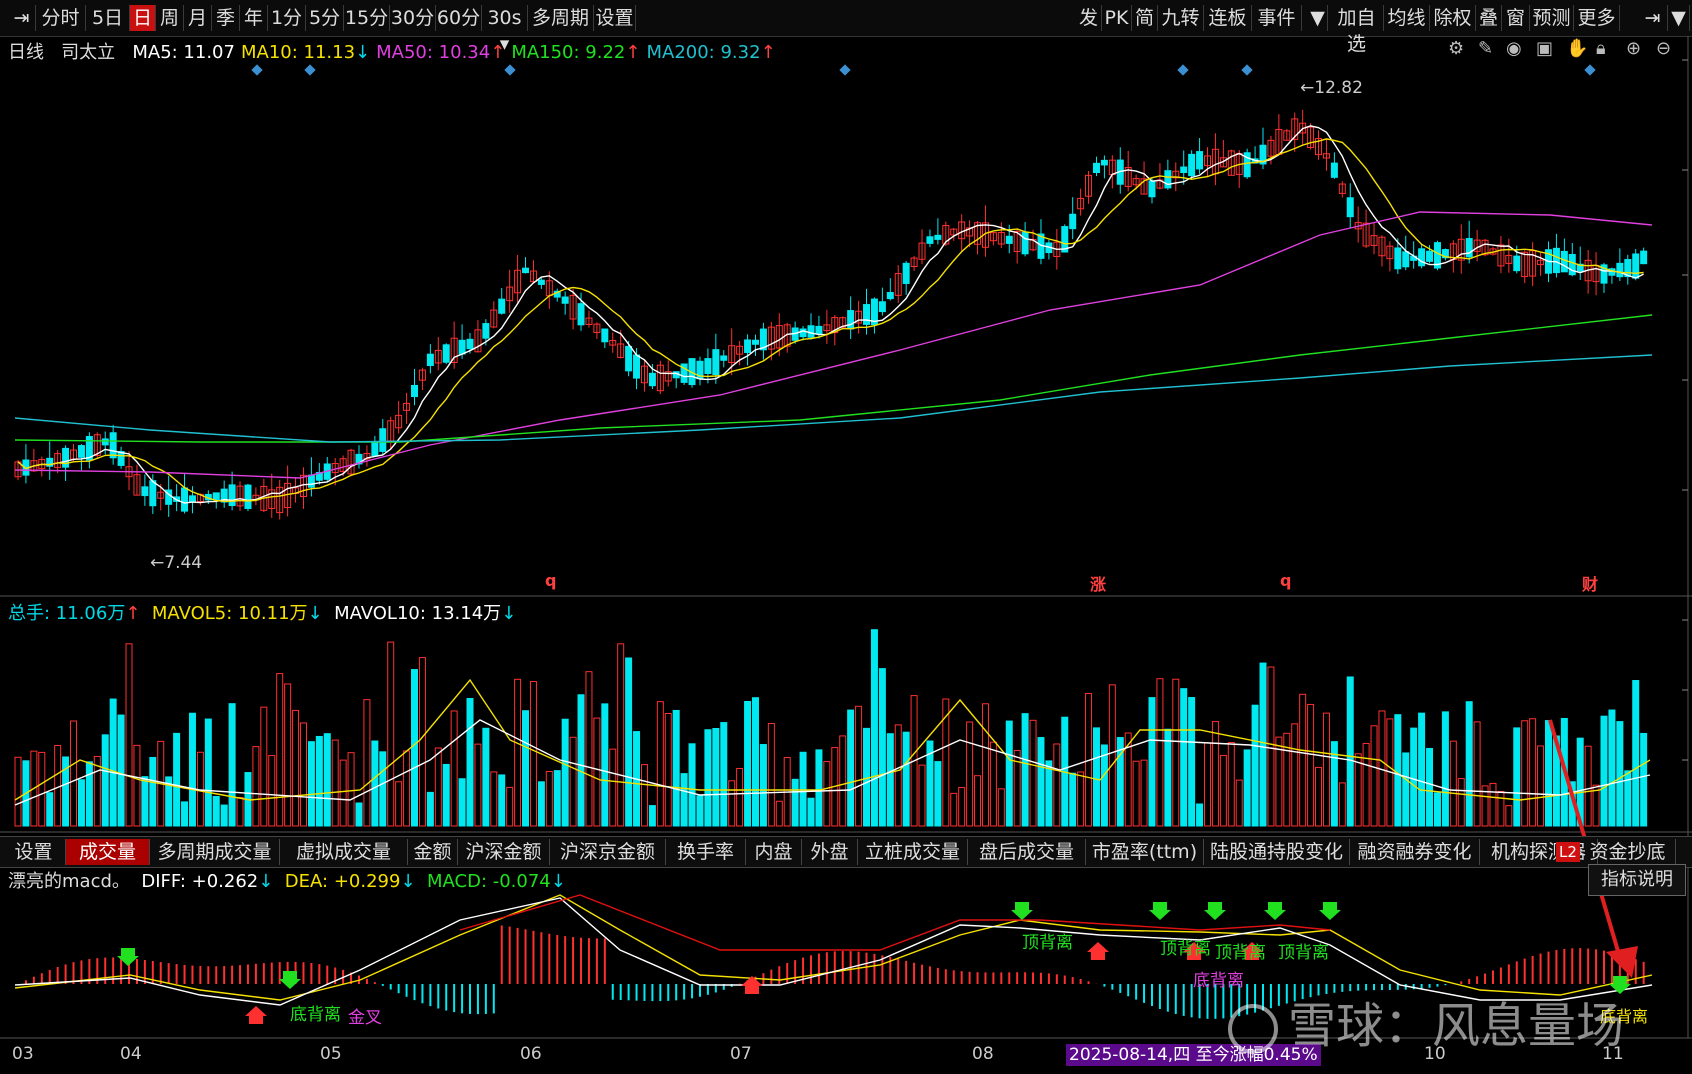 The width and height of the screenshot is (1692, 1074). What do you see at coordinates (23, 1054) in the screenshot?
I see `month-tick-03: 03` at bounding box center [23, 1054].